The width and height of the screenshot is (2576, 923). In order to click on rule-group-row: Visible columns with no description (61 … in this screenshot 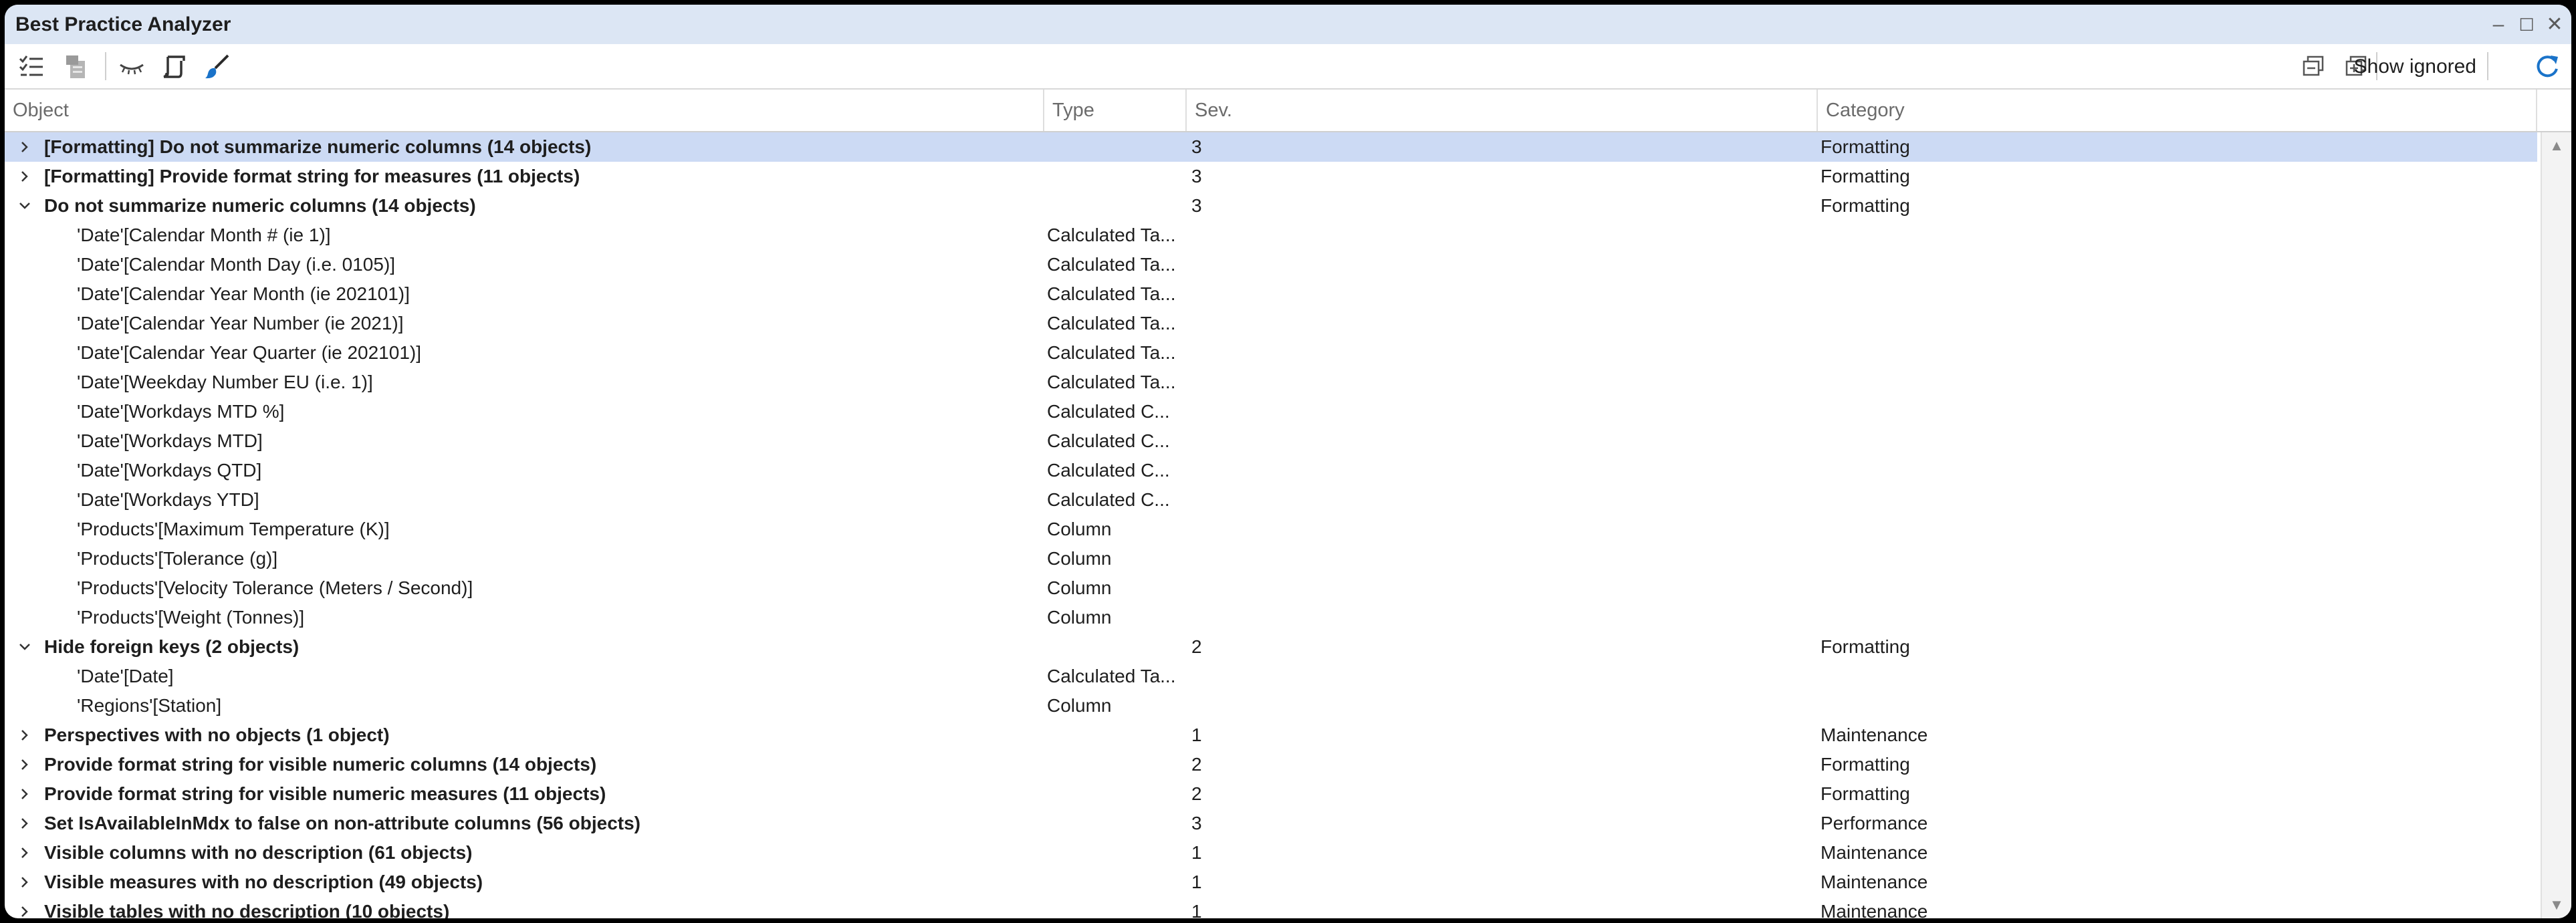, I will do `click(1271, 853)`.